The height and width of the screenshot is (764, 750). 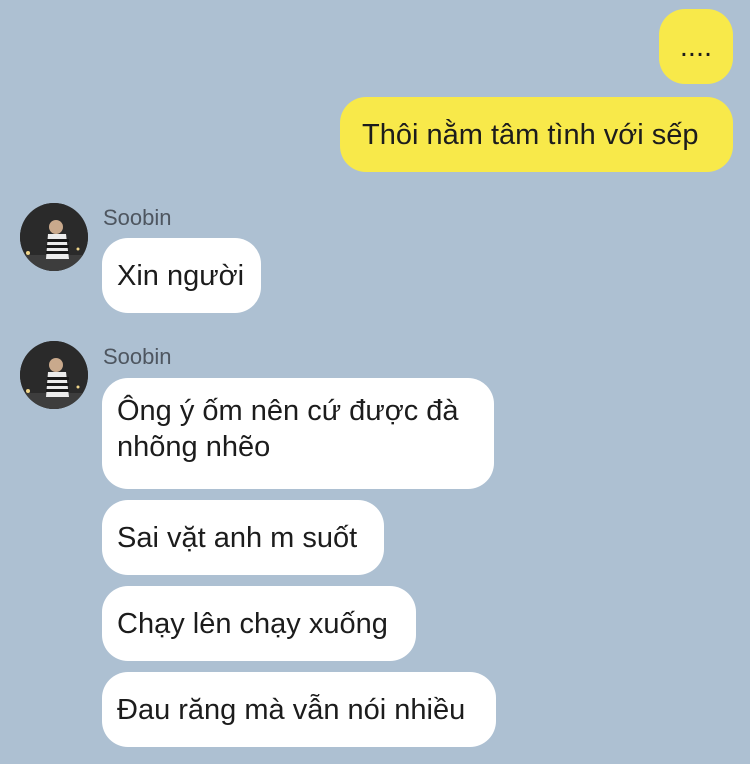 I want to click on message-text: Chạy lên chạy xuống, so click(x=252, y=623).